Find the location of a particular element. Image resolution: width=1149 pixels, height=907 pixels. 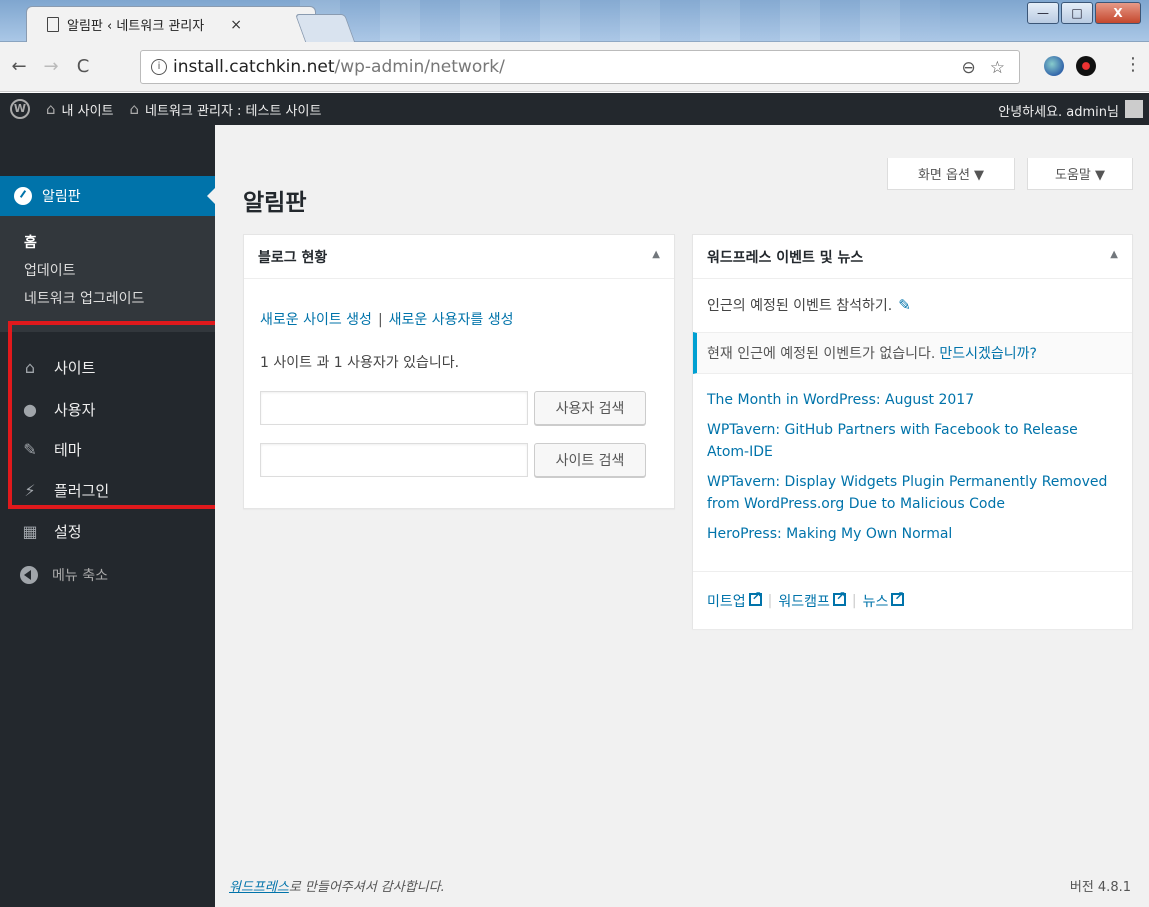

collapse-arrow-icon is located at coordinates (29, 575).